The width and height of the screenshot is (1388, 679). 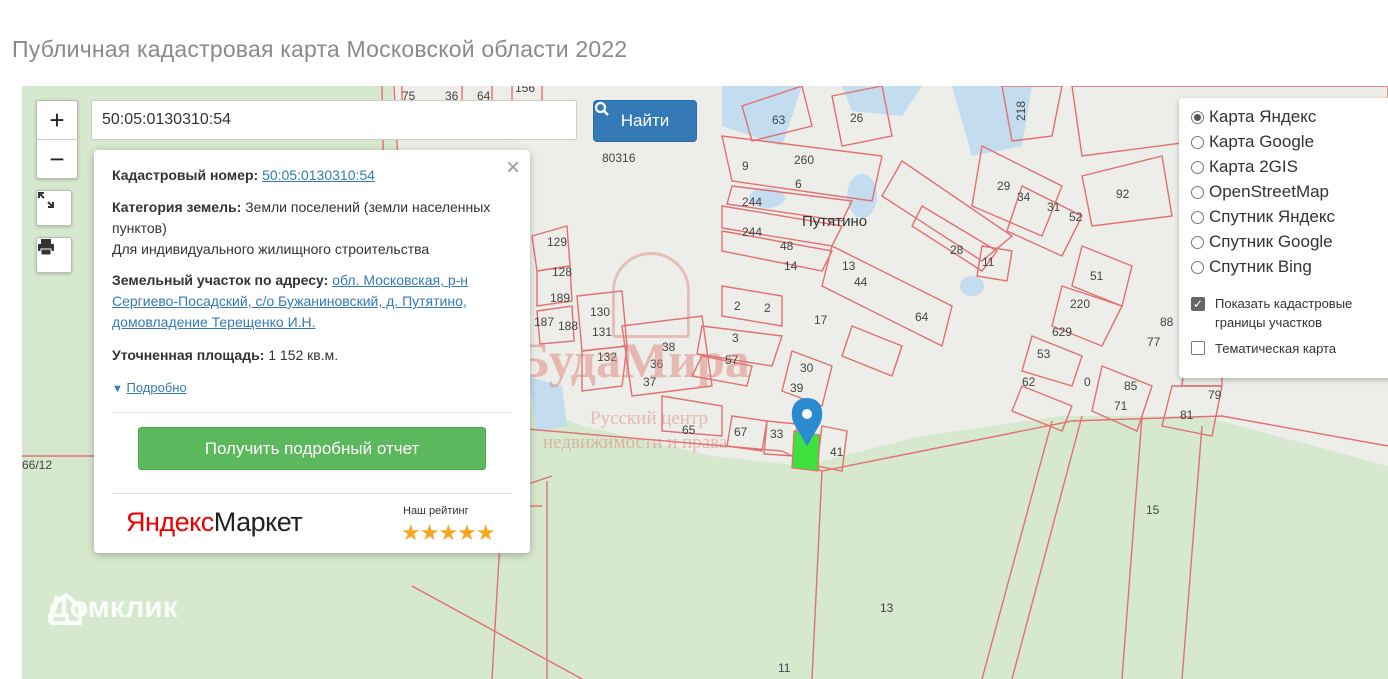 I want to click on fullscreen-button, so click(x=54, y=208).